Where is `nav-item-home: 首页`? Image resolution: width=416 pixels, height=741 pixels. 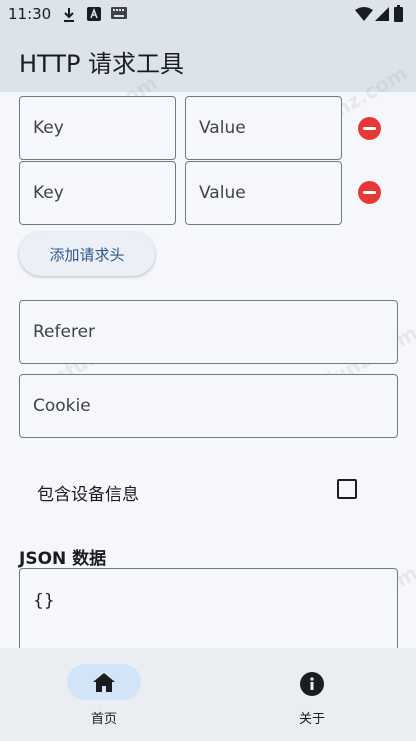
nav-item-home: 首页 is located at coordinates (104, 694).